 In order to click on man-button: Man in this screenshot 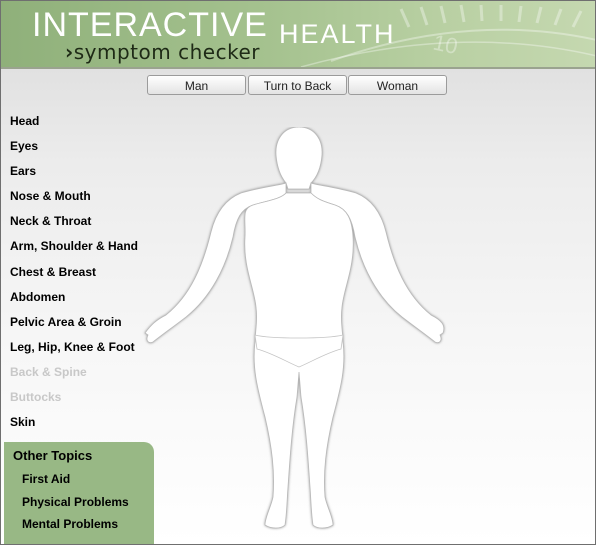, I will do `click(196, 85)`.